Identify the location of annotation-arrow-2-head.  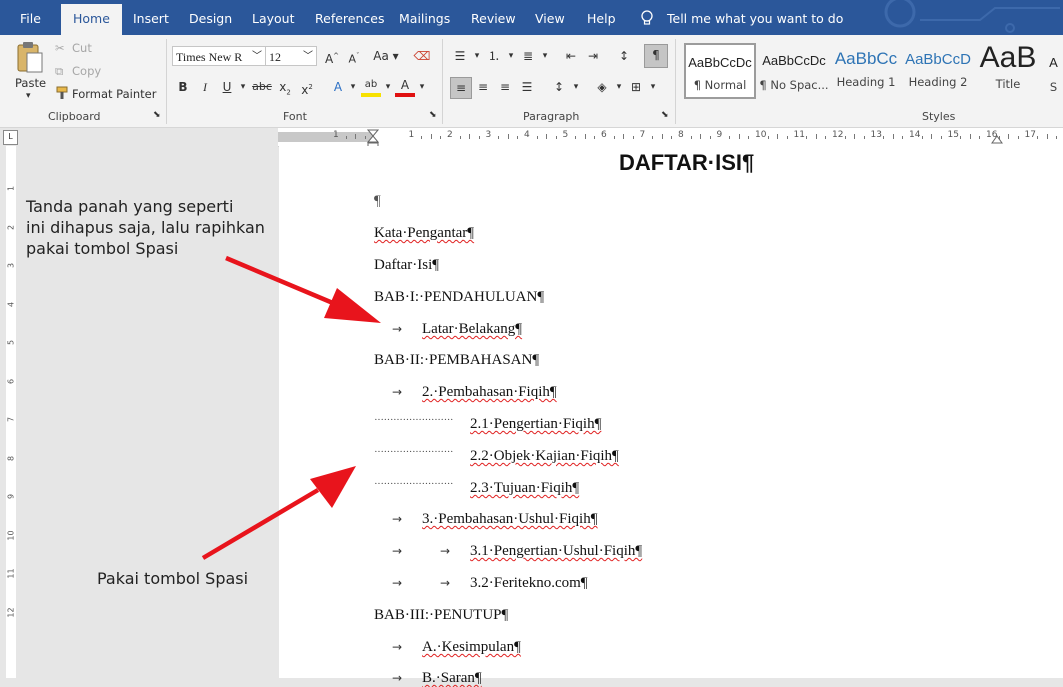
(333, 487).